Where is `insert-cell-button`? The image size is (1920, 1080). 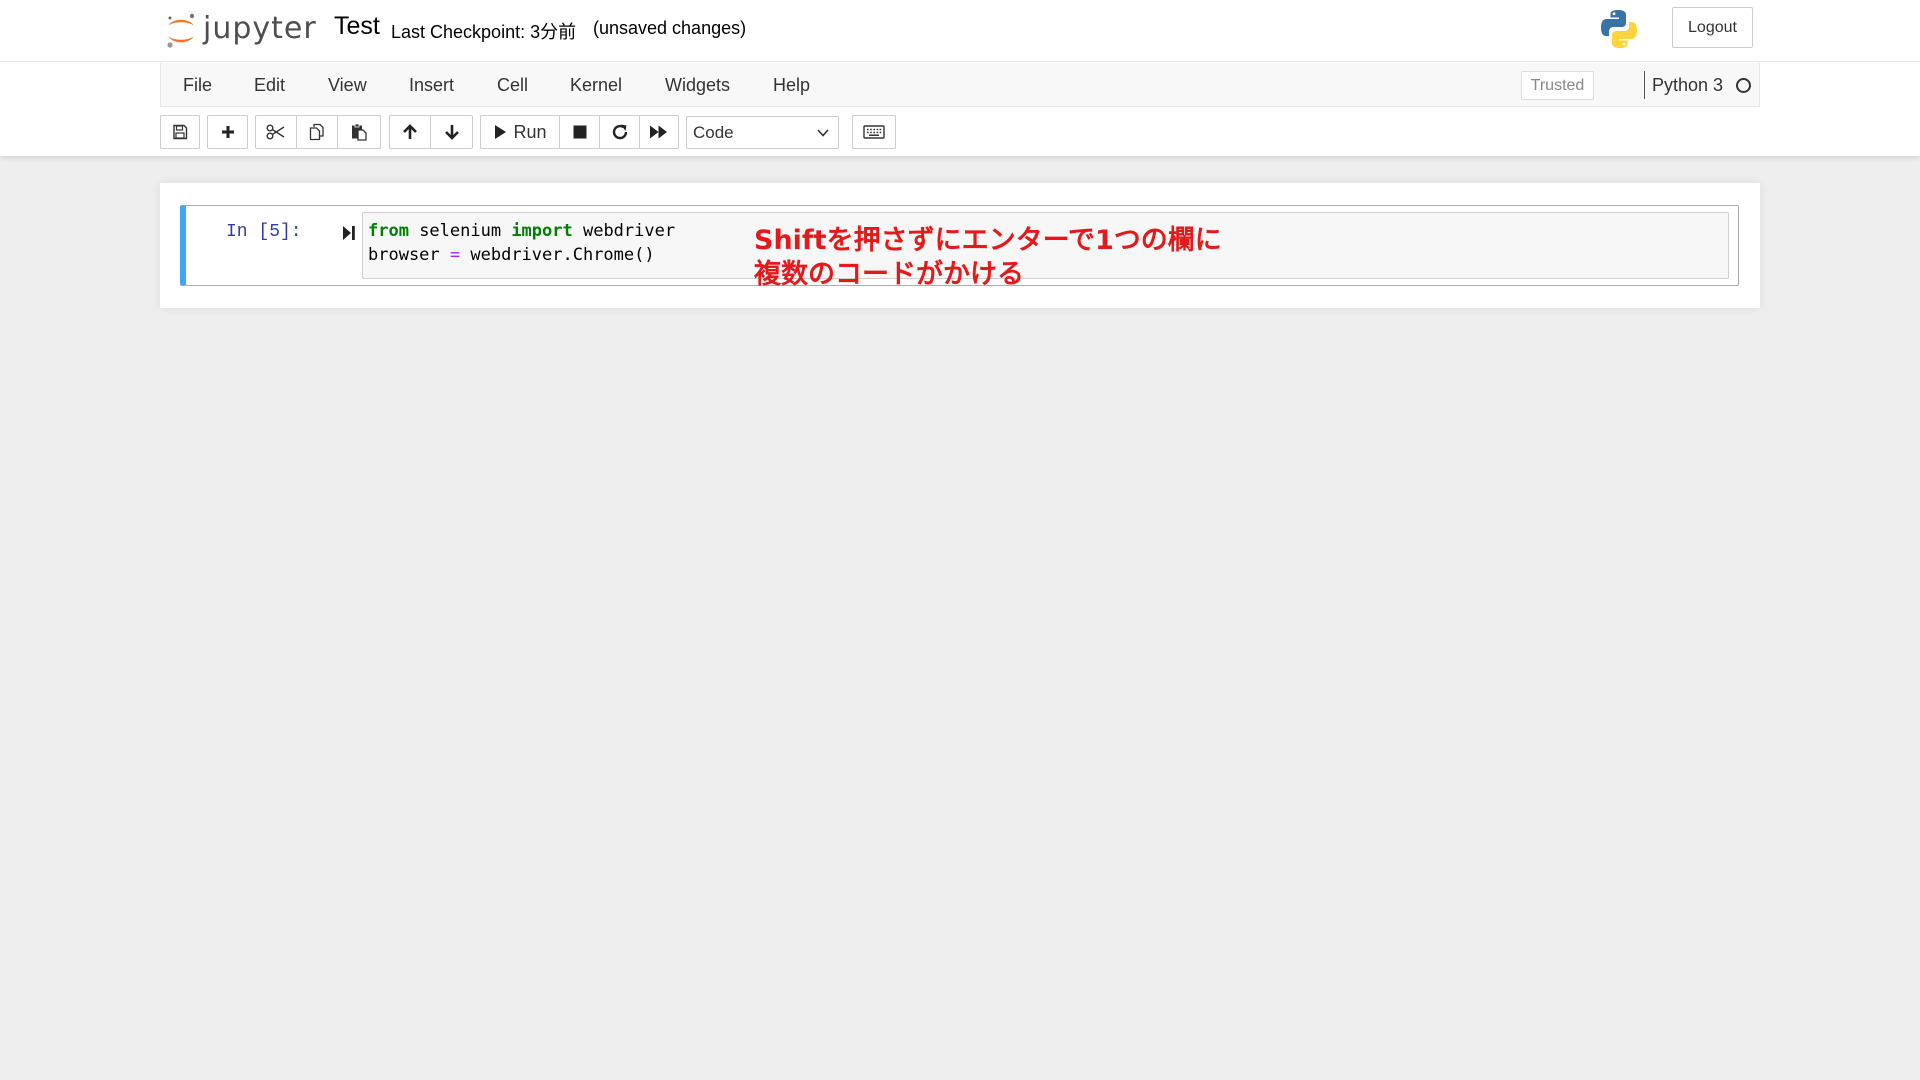 insert-cell-button is located at coordinates (227, 132).